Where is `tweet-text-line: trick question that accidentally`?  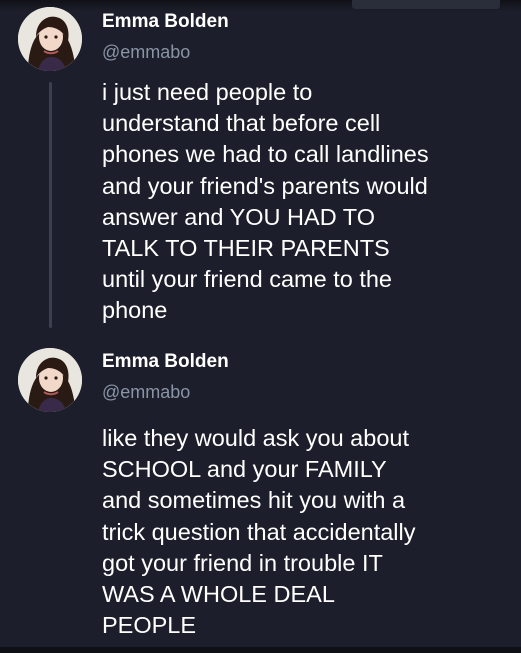
tweet-text-line: trick question that accidentally is located at coordinates (259, 531).